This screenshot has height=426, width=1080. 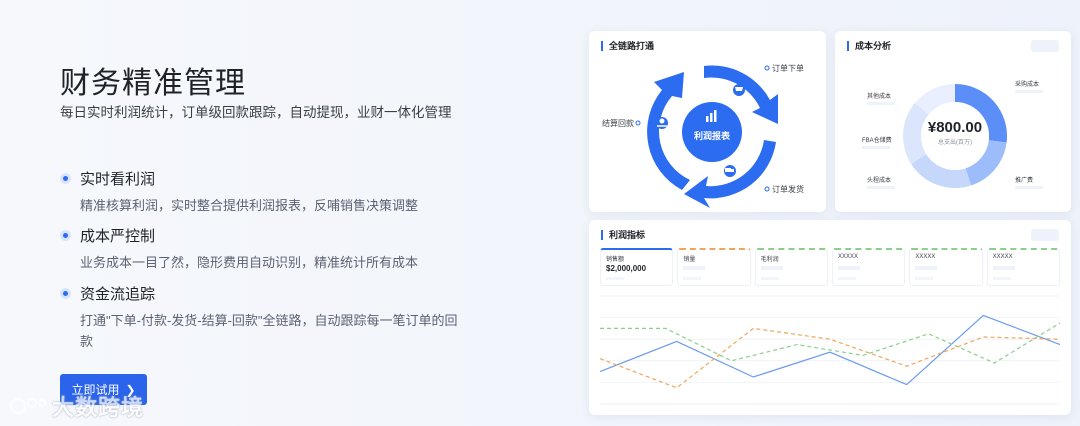 What do you see at coordinates (879, 180) in the screenshot?
I see `label-first-leg: 头程成本` at bounding box center [879, 180].